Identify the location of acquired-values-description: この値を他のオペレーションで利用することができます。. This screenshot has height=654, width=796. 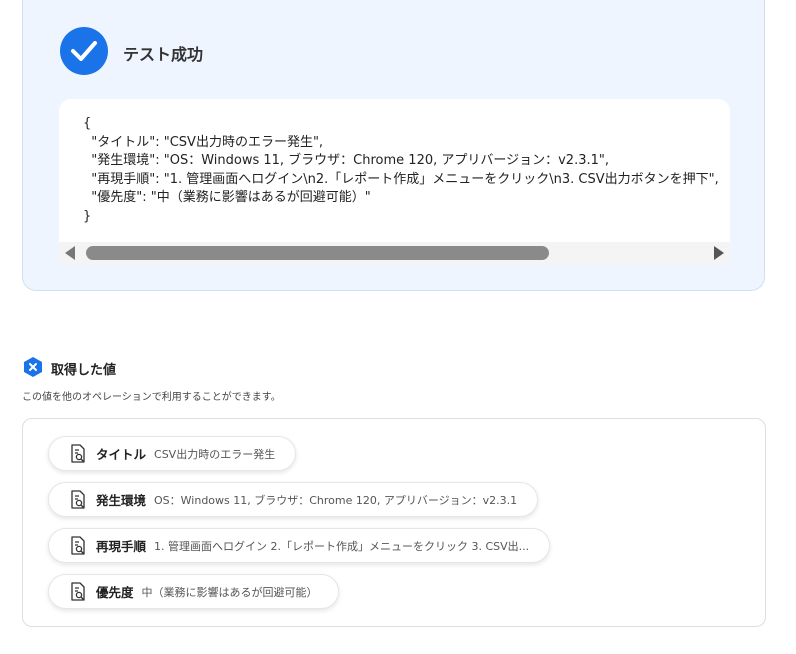
(151, 397).